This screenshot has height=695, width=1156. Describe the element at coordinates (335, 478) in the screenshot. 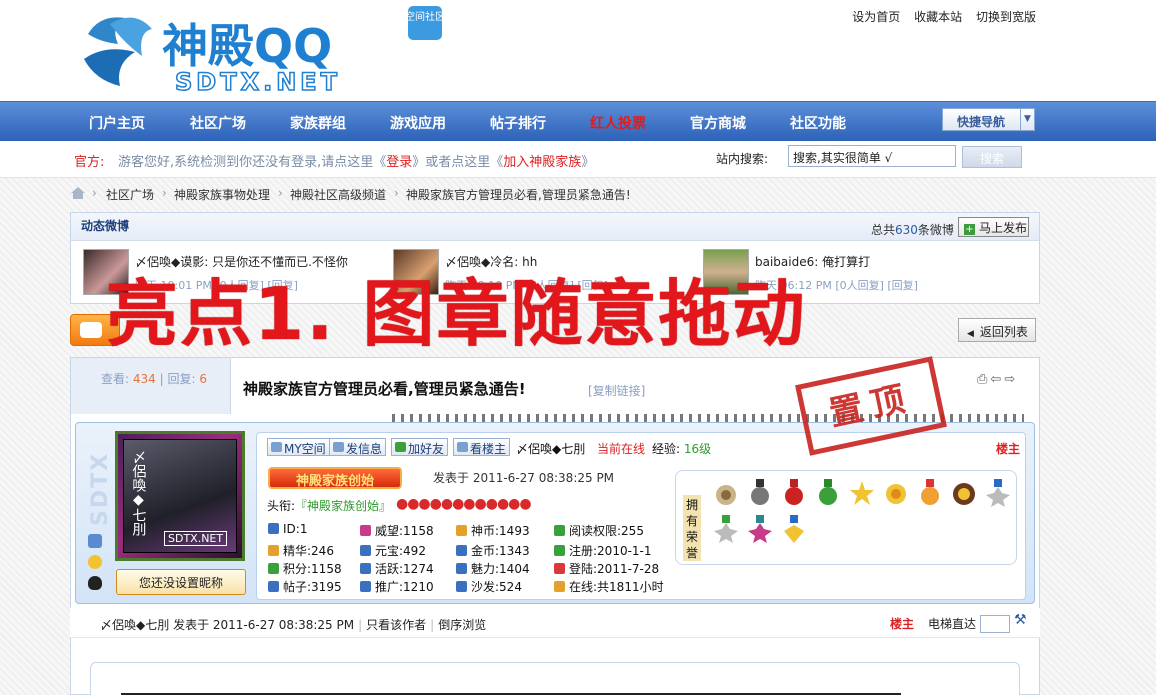

I see `founder-badge: 神殿家族创始` at that location.